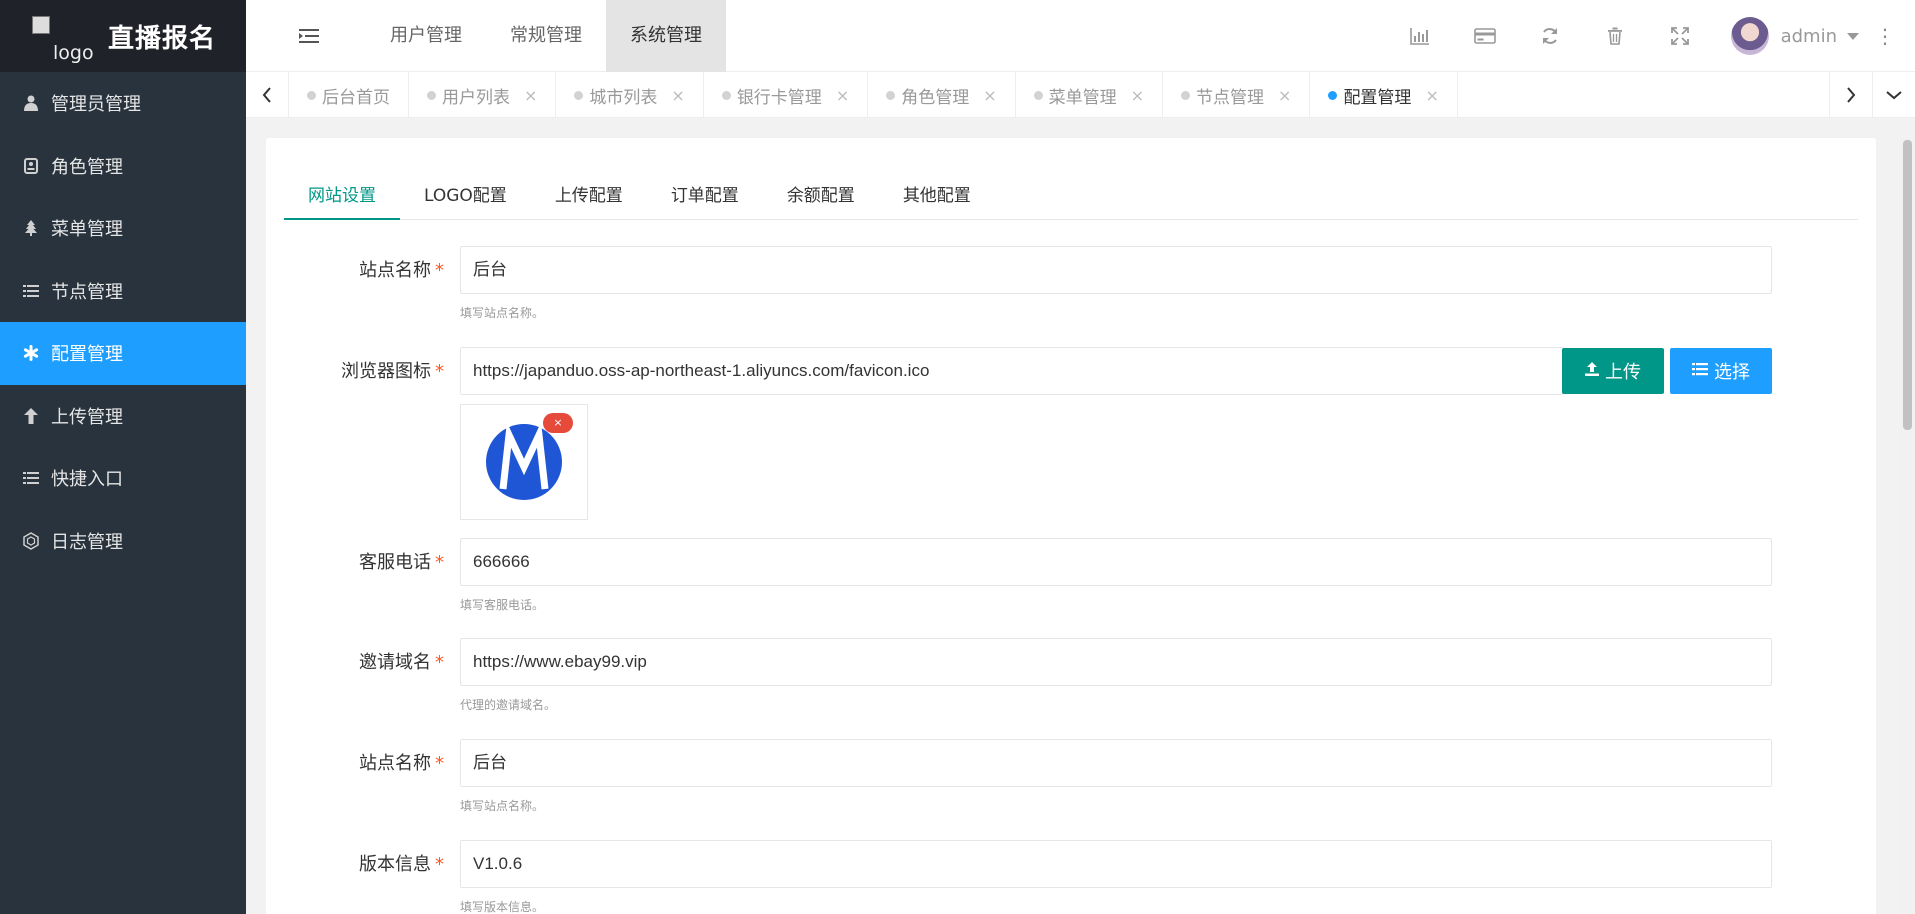 This screenshot has height=914, width=1915. Describe the element at coordinates (1907, 285) in the screenshot. I see `scrollbar-thumb` at that location.